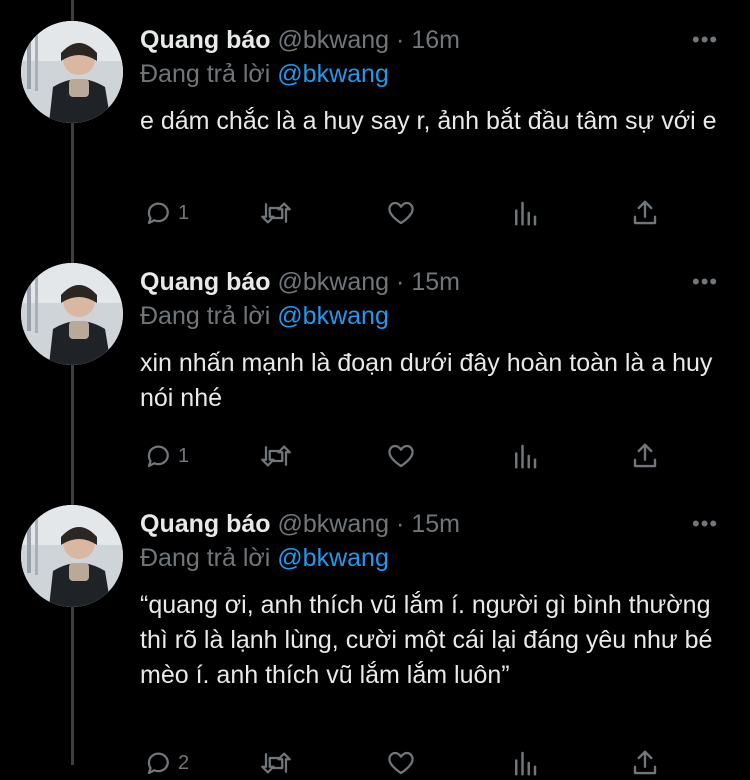  Describe the element at coordinates (184, 762) in the screenshot. I see `reply-count: 2` at that location.